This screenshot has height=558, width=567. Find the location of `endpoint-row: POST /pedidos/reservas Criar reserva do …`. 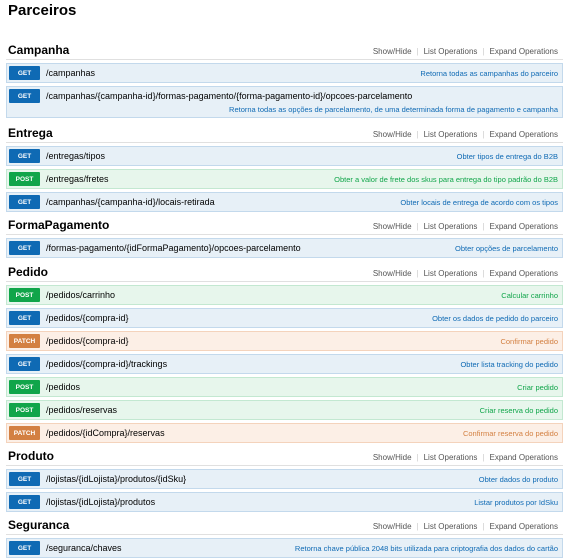

endpoint-row: POST /pedidos/reservas Criar reserva do … is located at coordinates (284, 410).